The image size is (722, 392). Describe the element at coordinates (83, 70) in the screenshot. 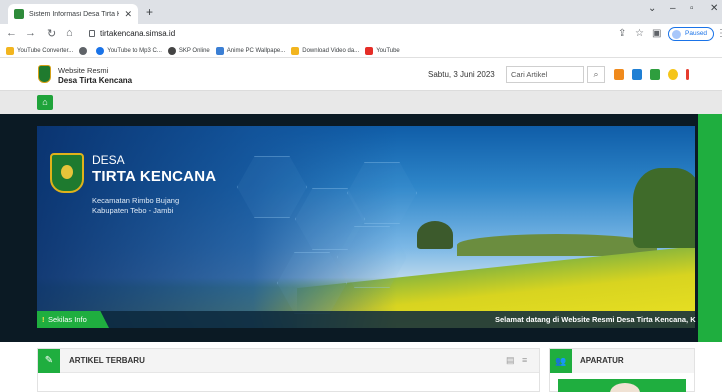

I see `site-name-line1: Website Resmi` at that location.